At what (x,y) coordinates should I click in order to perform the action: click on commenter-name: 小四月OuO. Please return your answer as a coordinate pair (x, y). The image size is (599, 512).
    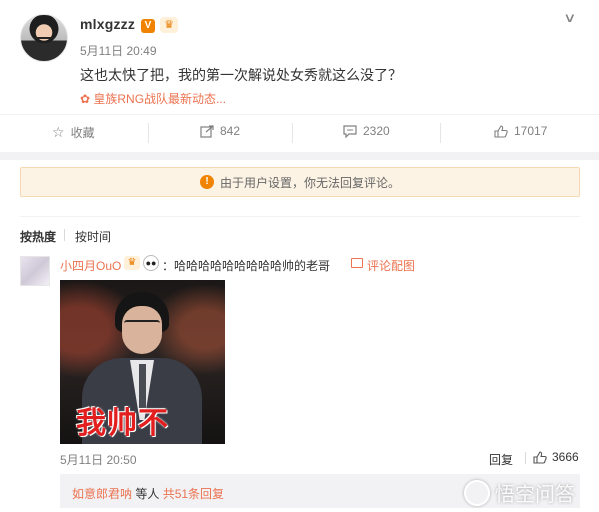
    Looking at the image, I should click on (90, 265).